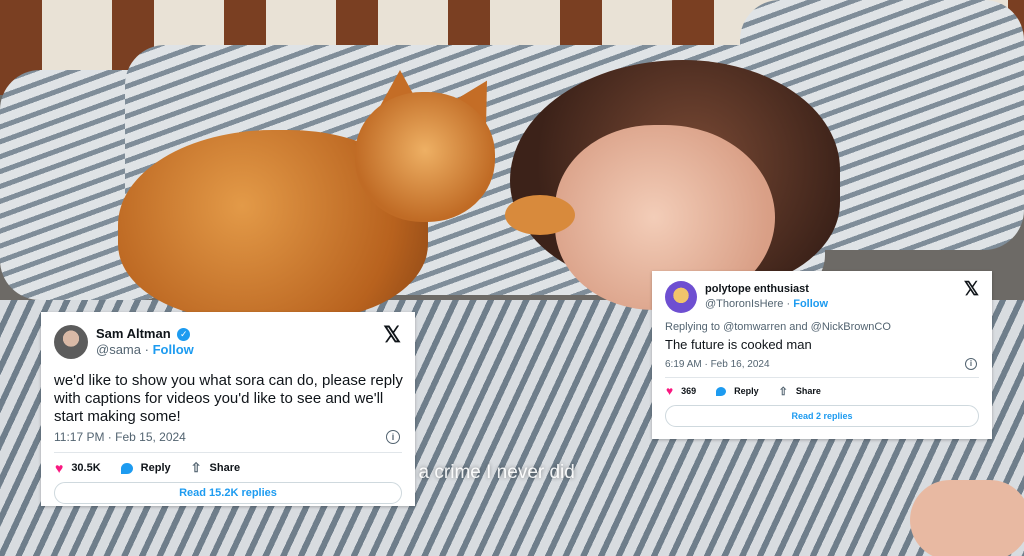 This screenshot has height=556, width=1024. Describe the element at coordinates (118, 349) in the screenshot. I see `author-handle: @sama` at that location.